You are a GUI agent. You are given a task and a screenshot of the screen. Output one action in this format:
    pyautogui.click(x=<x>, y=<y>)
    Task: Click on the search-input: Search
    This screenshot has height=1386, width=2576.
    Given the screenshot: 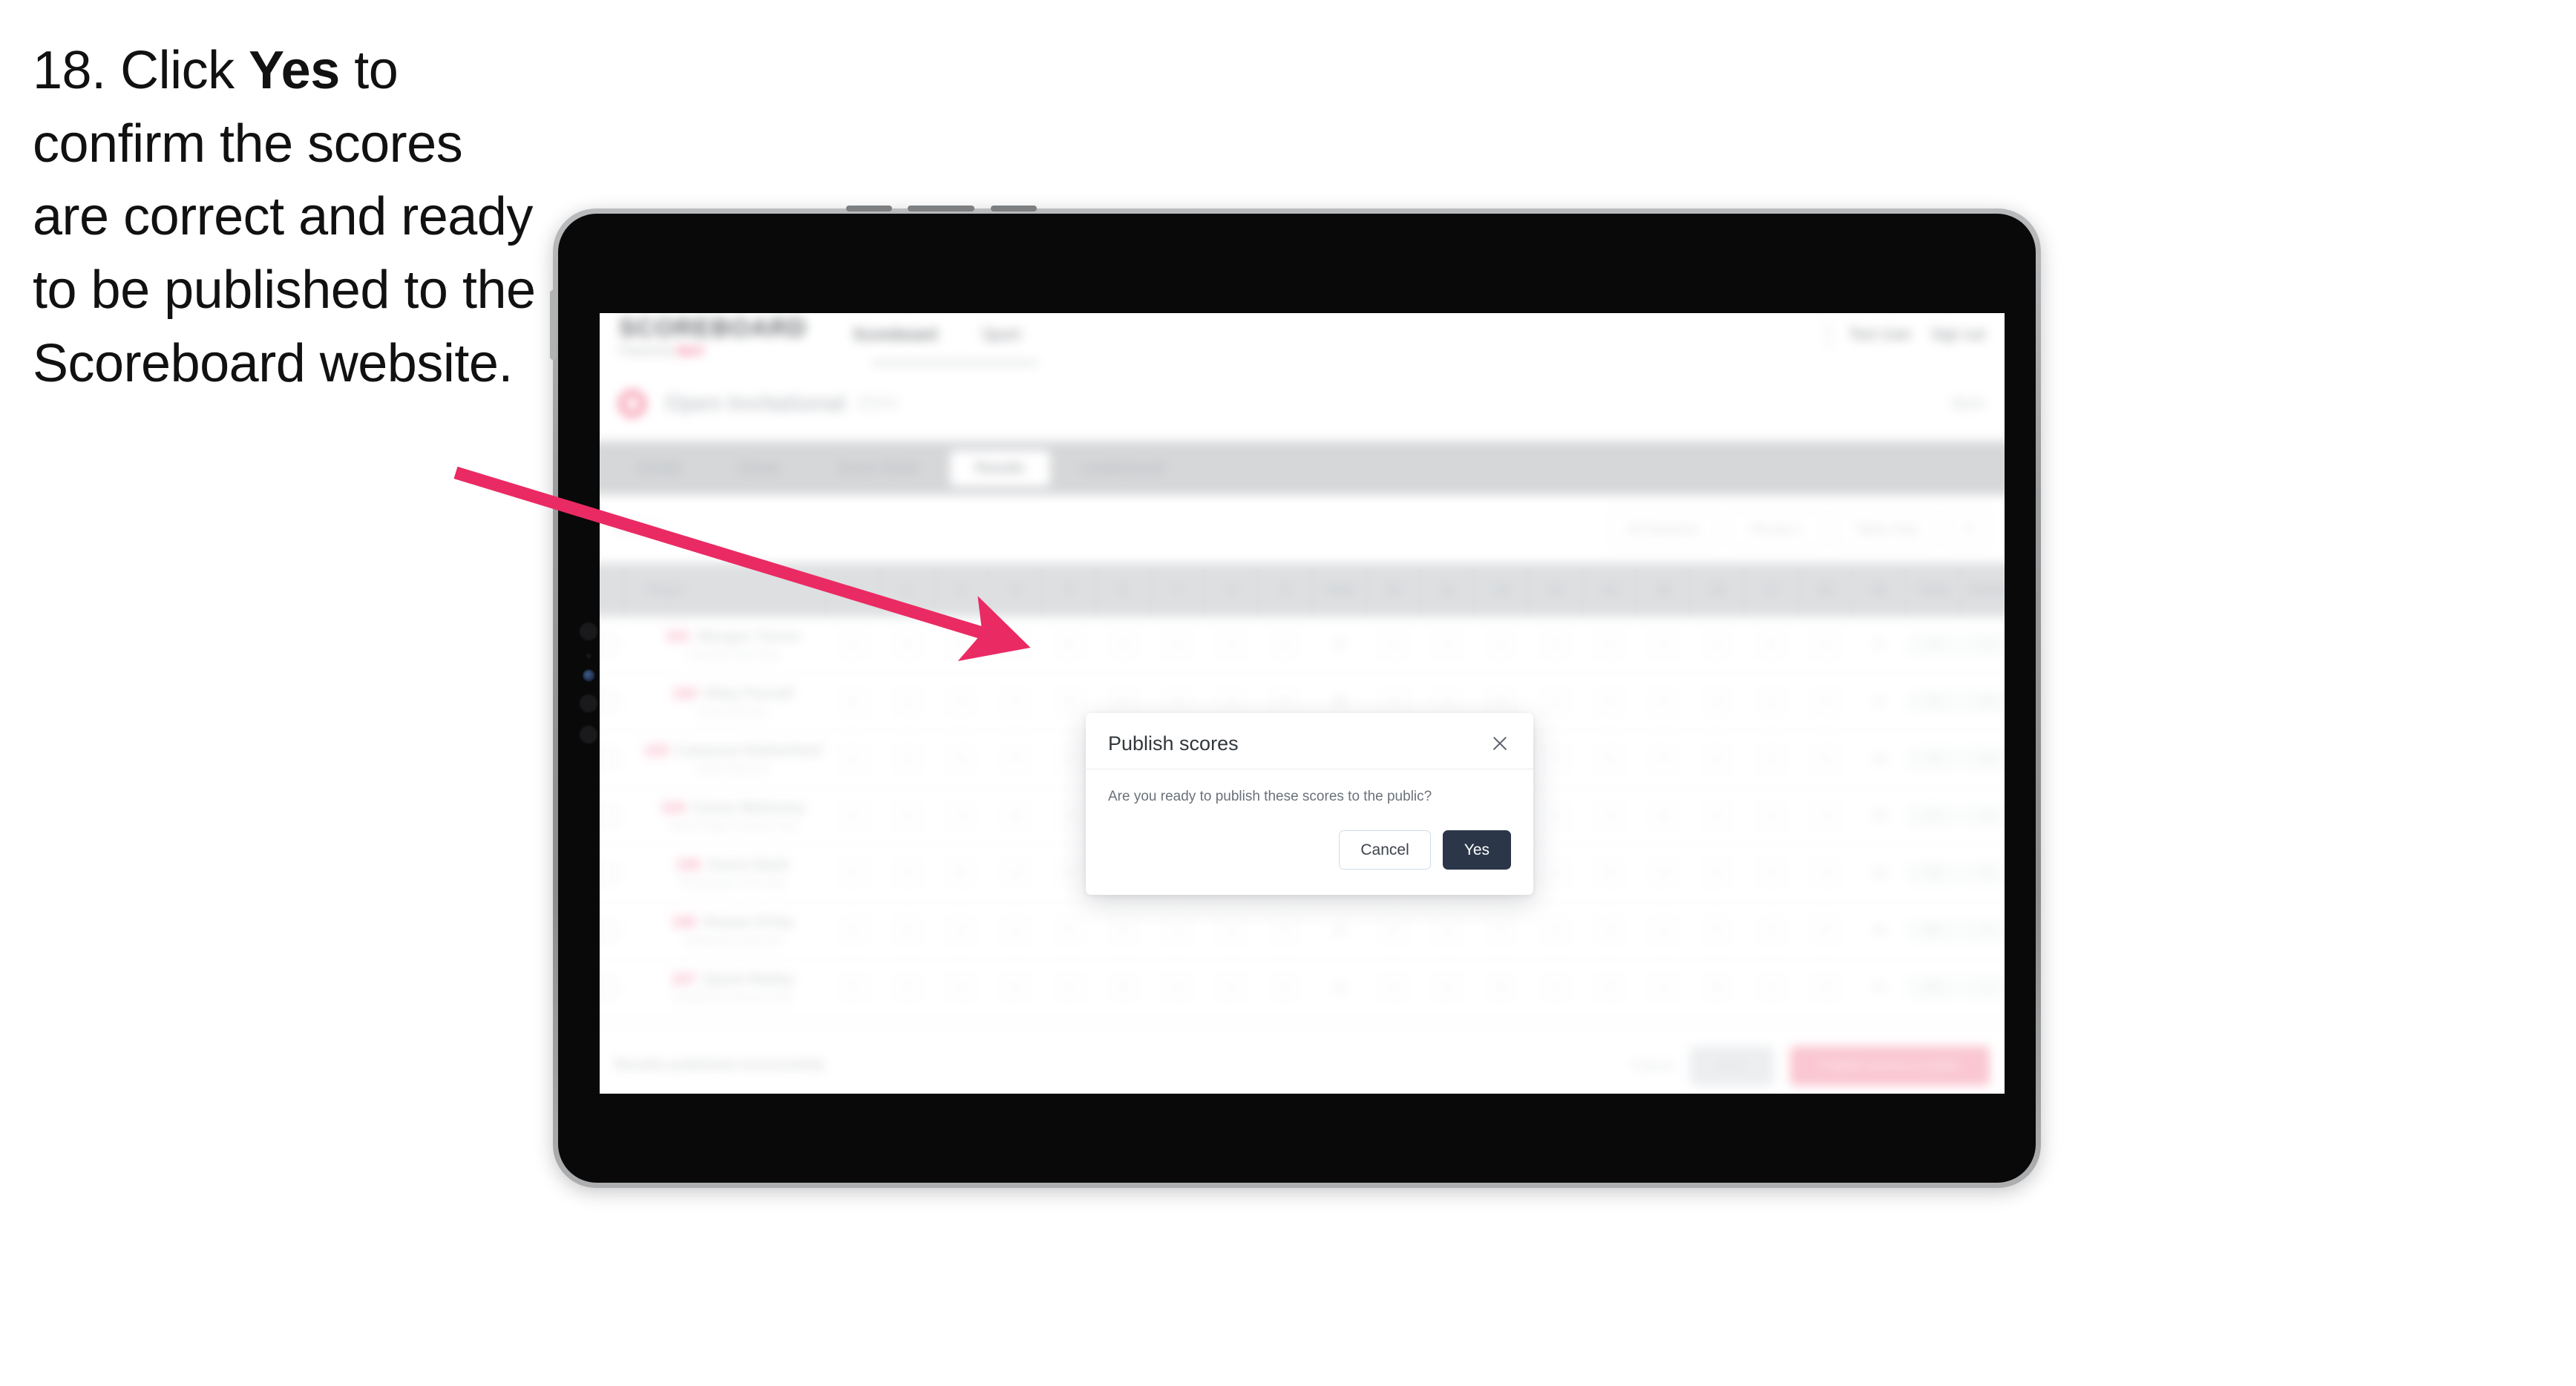 What is the action you would take?
    pyautogui.click(x=636, y=529)
    